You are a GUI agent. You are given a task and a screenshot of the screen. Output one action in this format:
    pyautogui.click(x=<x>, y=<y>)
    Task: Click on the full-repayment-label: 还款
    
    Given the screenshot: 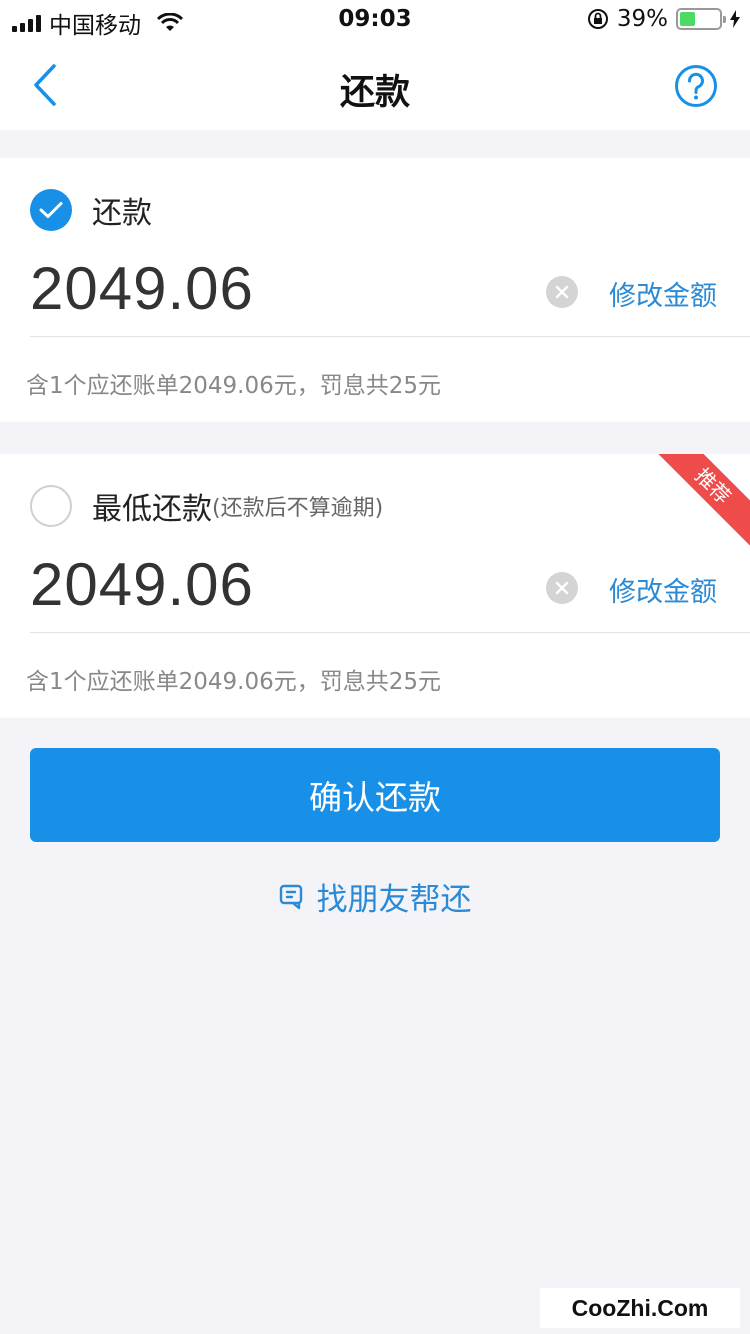 What is the action you would take?
    pyautogui.click(x=122, y=213)
    